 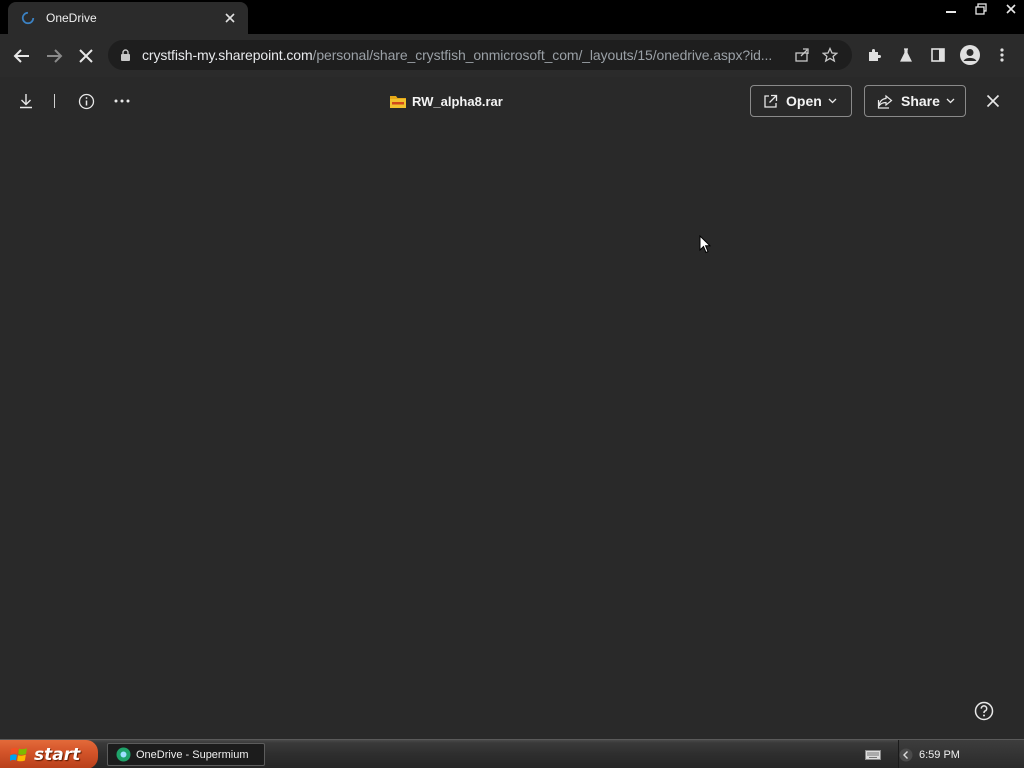 I want to click on puzzle-icon, so click(x=874, y=55).